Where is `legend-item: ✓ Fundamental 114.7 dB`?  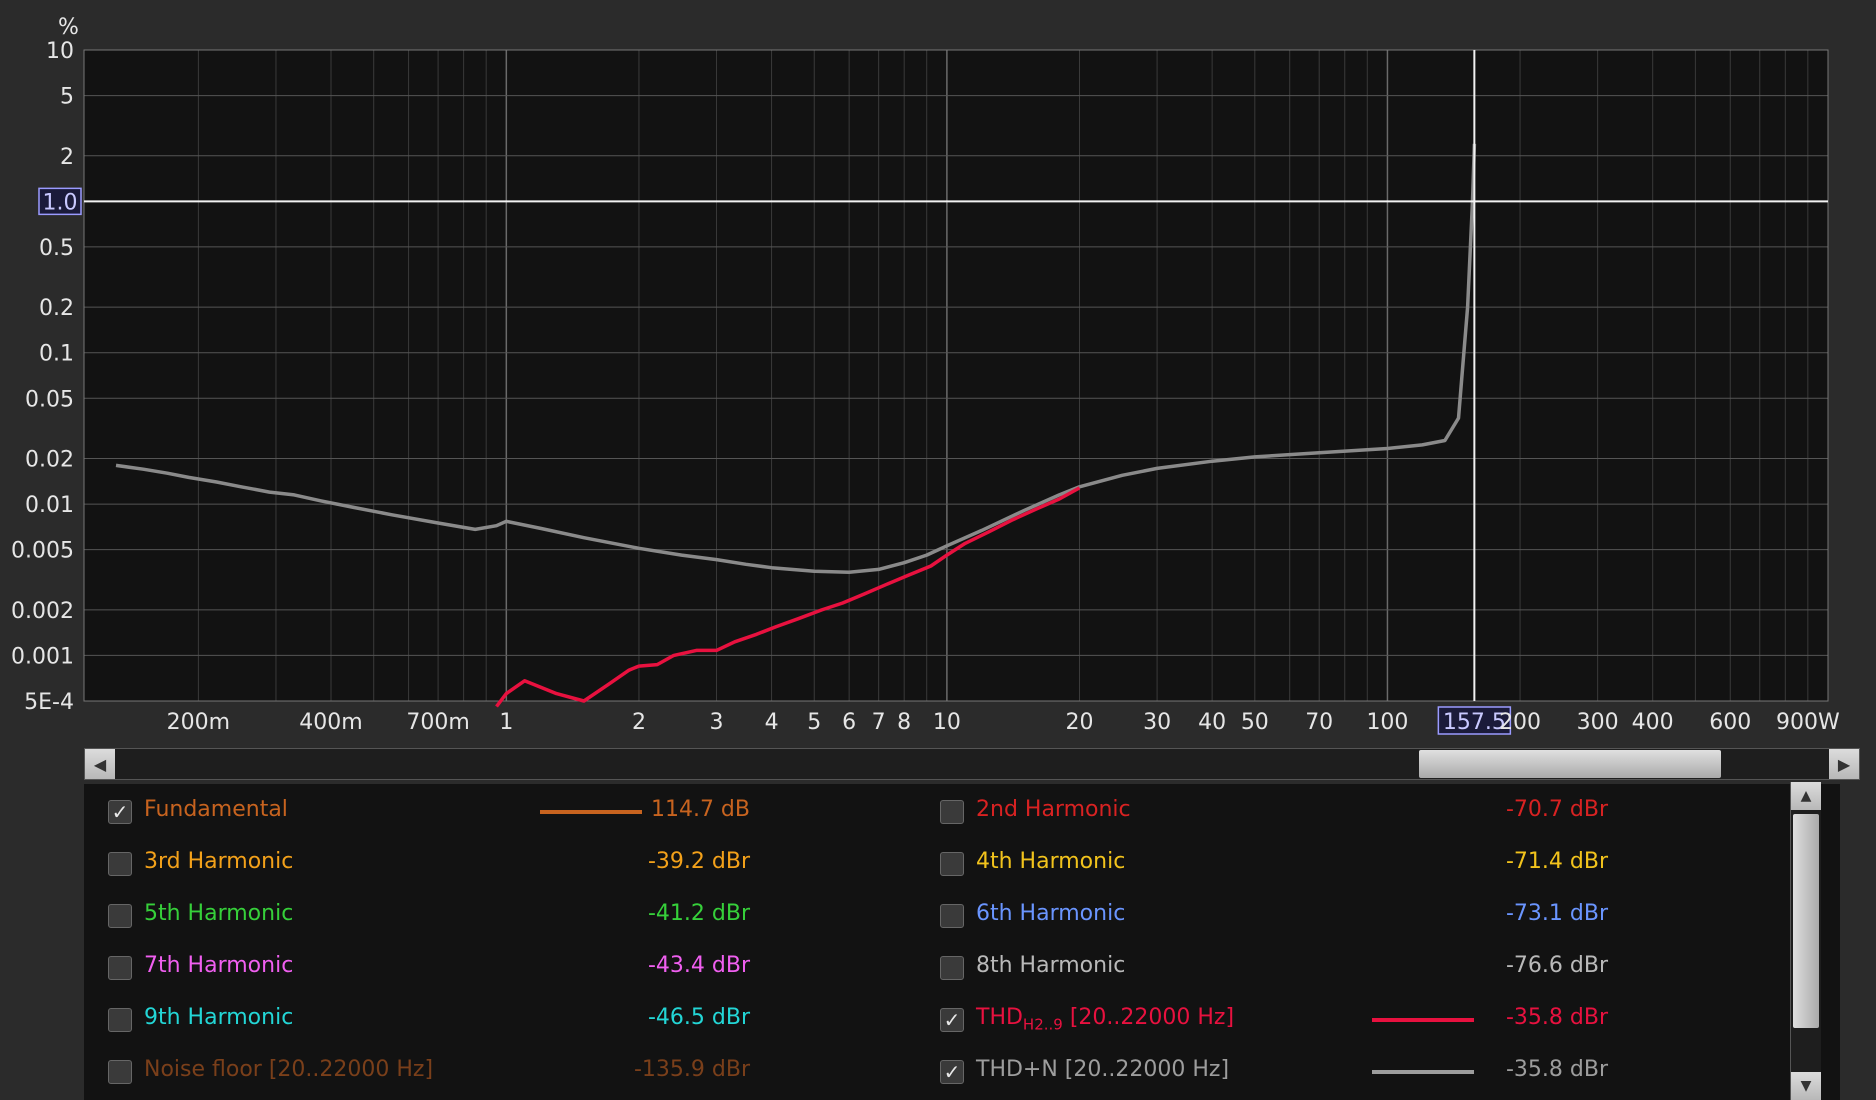 legend-item: ✓ Fundamental 114.7 dB is located at coordinates (494, 812).